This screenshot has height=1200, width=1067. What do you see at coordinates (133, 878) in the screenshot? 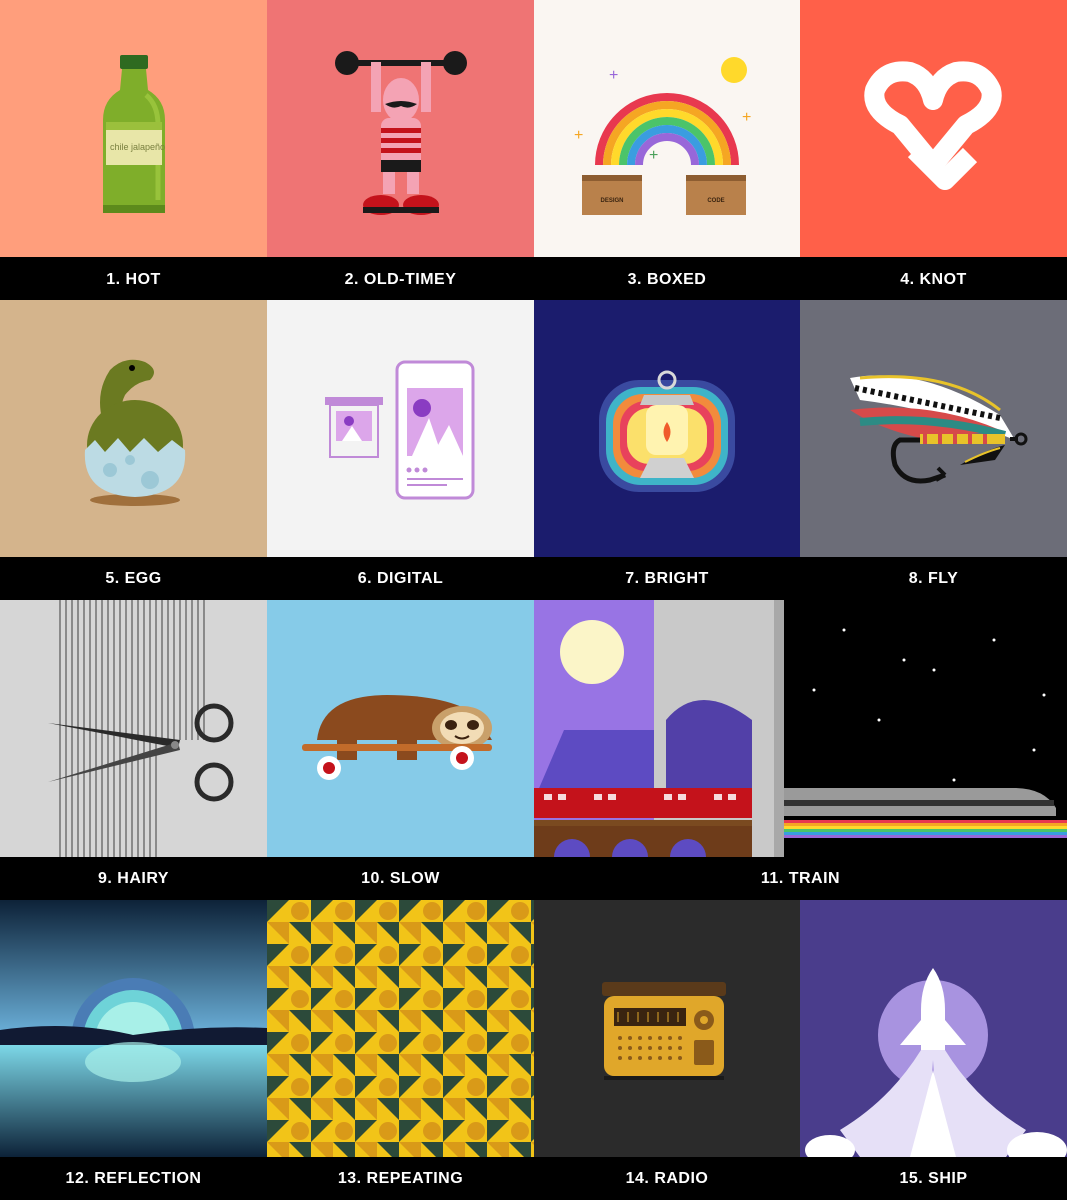
I see `label-hairy: 9. HAIRY` at bounding box center [133, 878].